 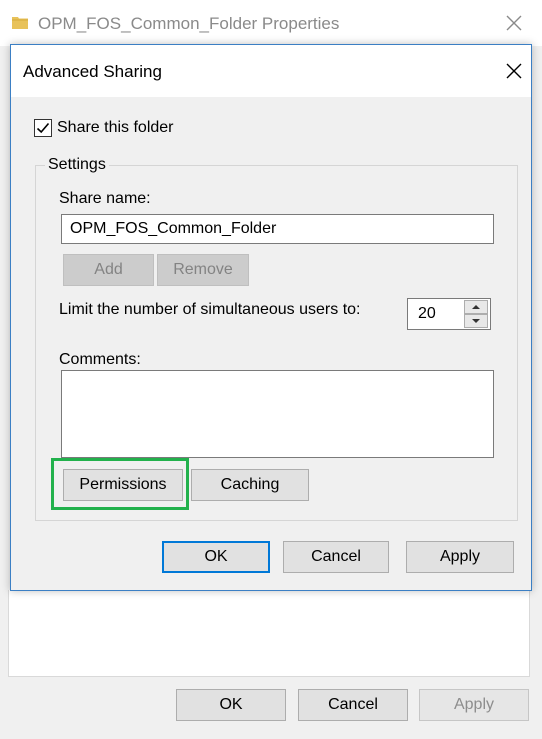 I want to click on spin-up-icon, so click(x=476, y=307).